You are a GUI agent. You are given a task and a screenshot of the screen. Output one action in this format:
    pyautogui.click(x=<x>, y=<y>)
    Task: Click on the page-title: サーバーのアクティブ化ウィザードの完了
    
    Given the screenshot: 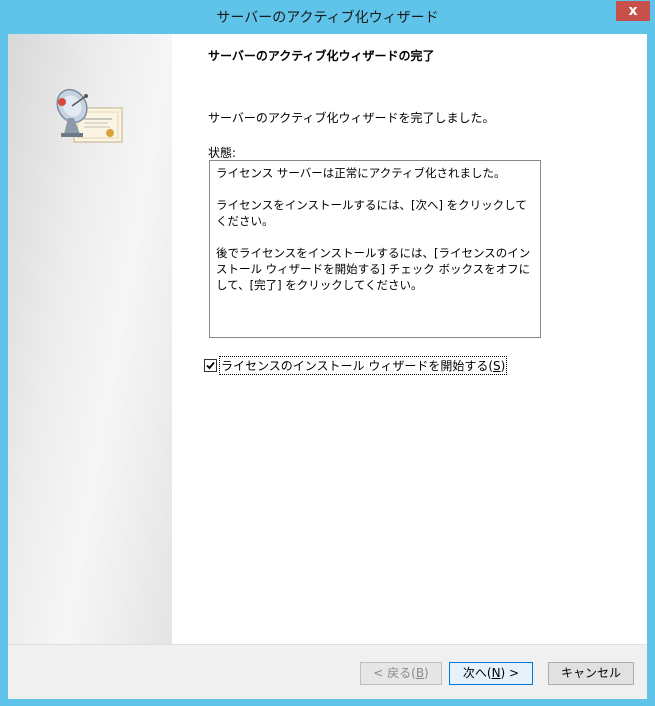 What is the action you would take?
    pyautogui.click(x=321, y=56)
    